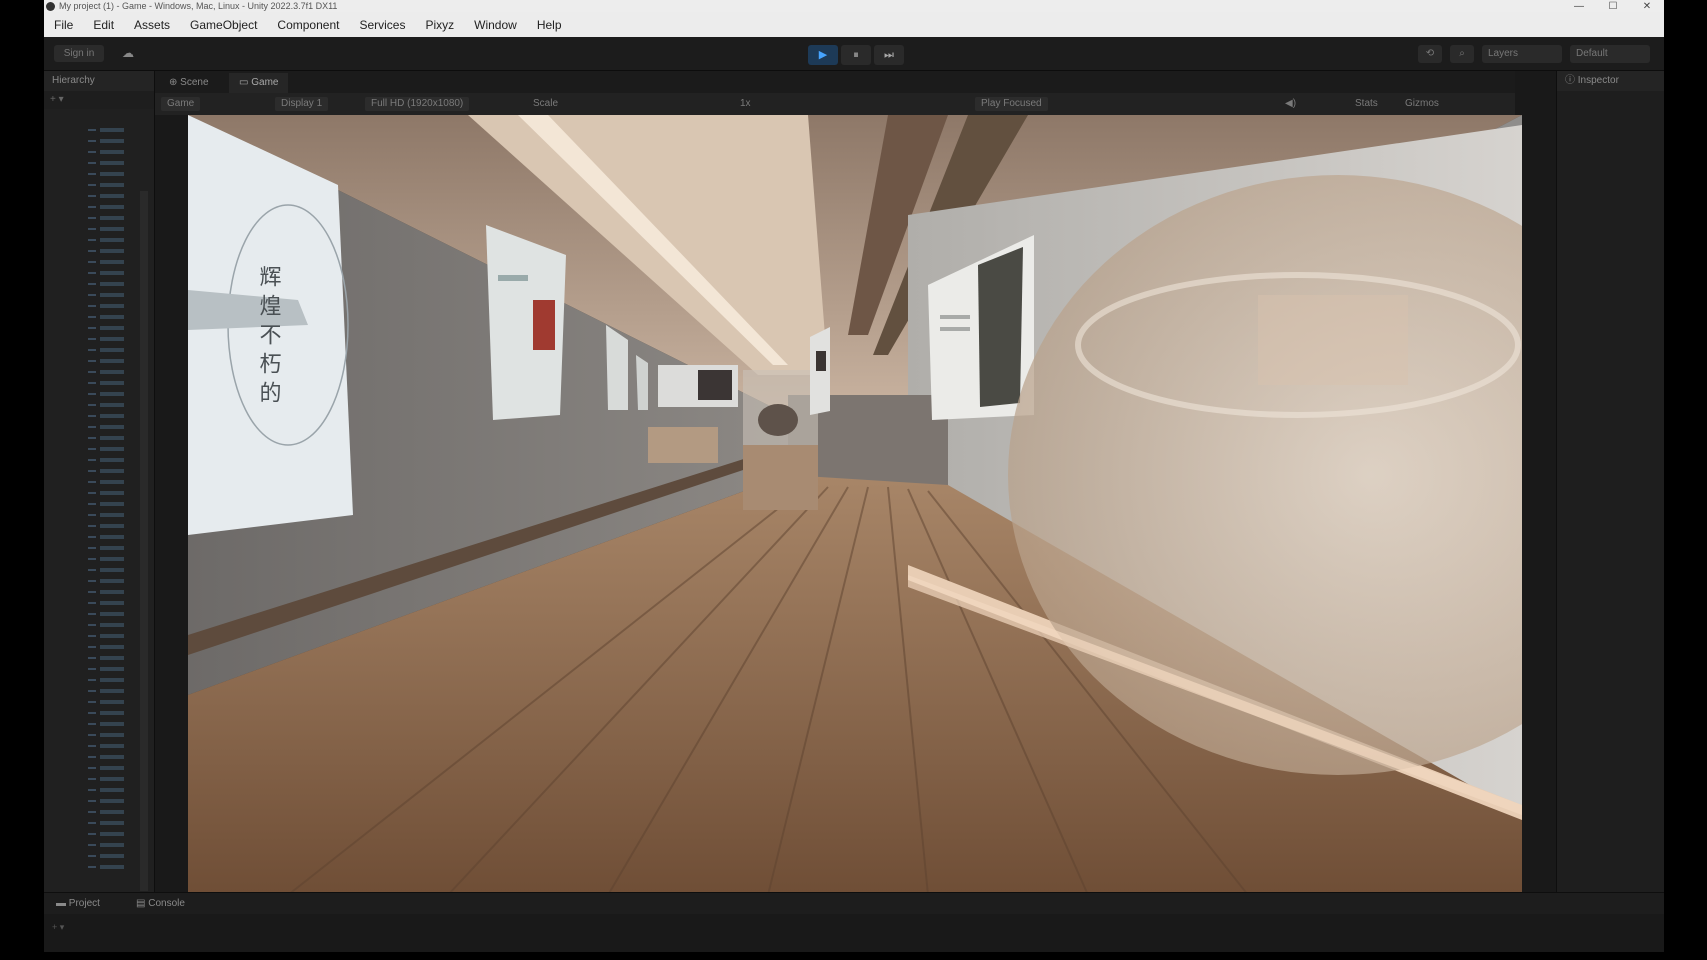 This screenshot has height=960, width=1707. I want to click on tab-scene: ⊕ Scene, so click(189, 83).